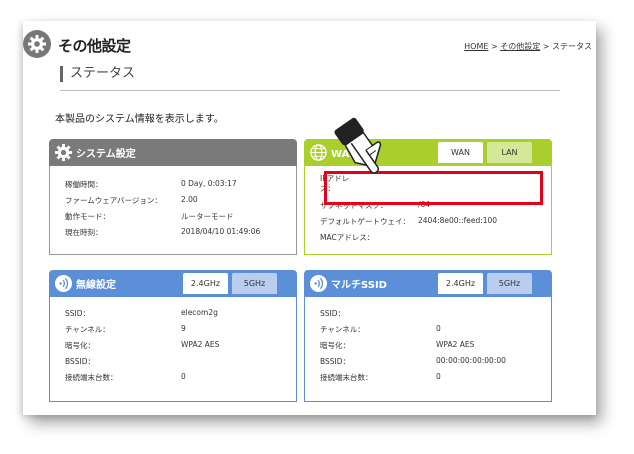 The height and width of the screenshot is (454, 634). Describe the element at coordinates (84, 232) in the screenshot. I see `current-time-label: 現在時刻：` at that location.